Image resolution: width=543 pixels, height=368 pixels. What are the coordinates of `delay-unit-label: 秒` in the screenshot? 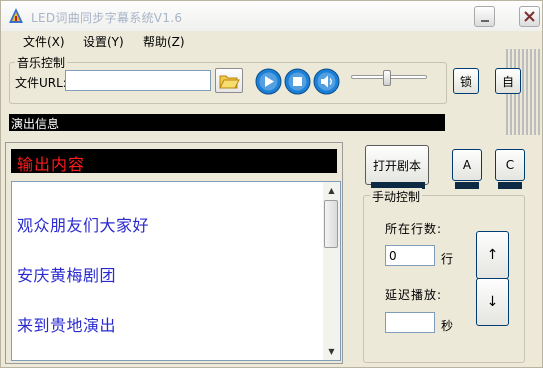 It's located at (448, 326).